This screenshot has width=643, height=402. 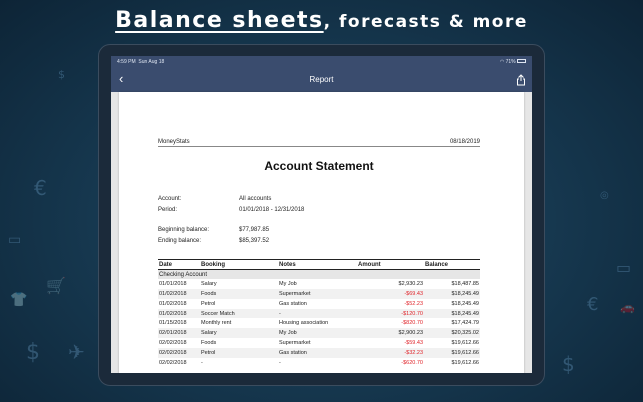 I want to click on back-button: ‹, so click(x=121, y=78).